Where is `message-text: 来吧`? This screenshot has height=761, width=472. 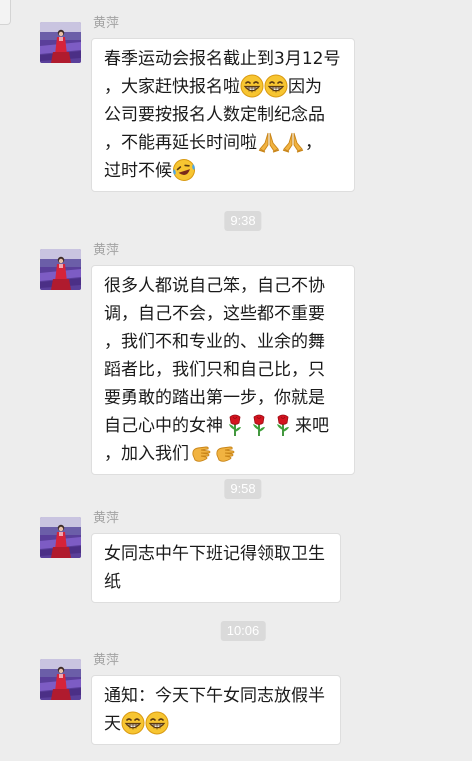 message-text: 来吧 is located at coordinates (312, 426).